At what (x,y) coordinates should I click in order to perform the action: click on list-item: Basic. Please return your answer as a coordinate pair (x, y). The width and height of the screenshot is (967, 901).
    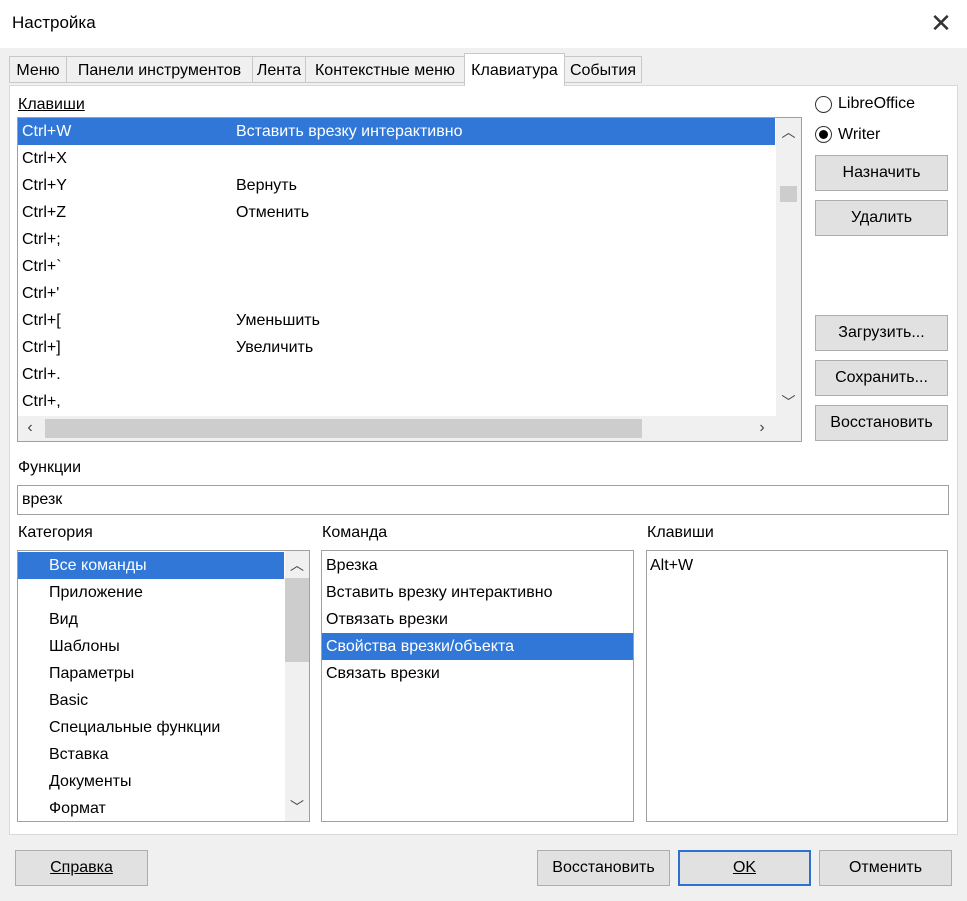
    Looking at the image, I should click on (151, 700).